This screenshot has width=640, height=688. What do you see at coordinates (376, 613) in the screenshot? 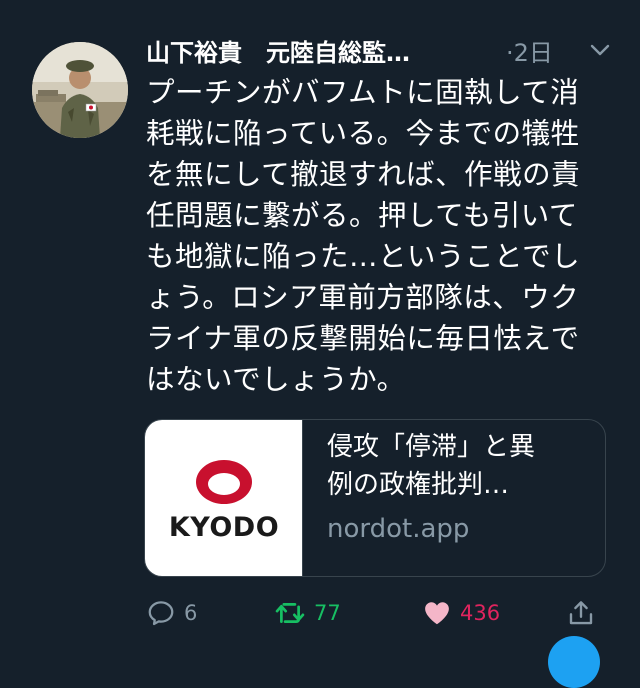
I see `tweet-actions: 6 77 436` at bounding box center [376, 613].